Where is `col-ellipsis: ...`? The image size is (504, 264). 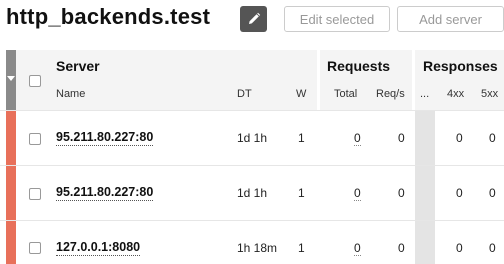
col-ellipsis: ... is located at coordinates (424, 94).